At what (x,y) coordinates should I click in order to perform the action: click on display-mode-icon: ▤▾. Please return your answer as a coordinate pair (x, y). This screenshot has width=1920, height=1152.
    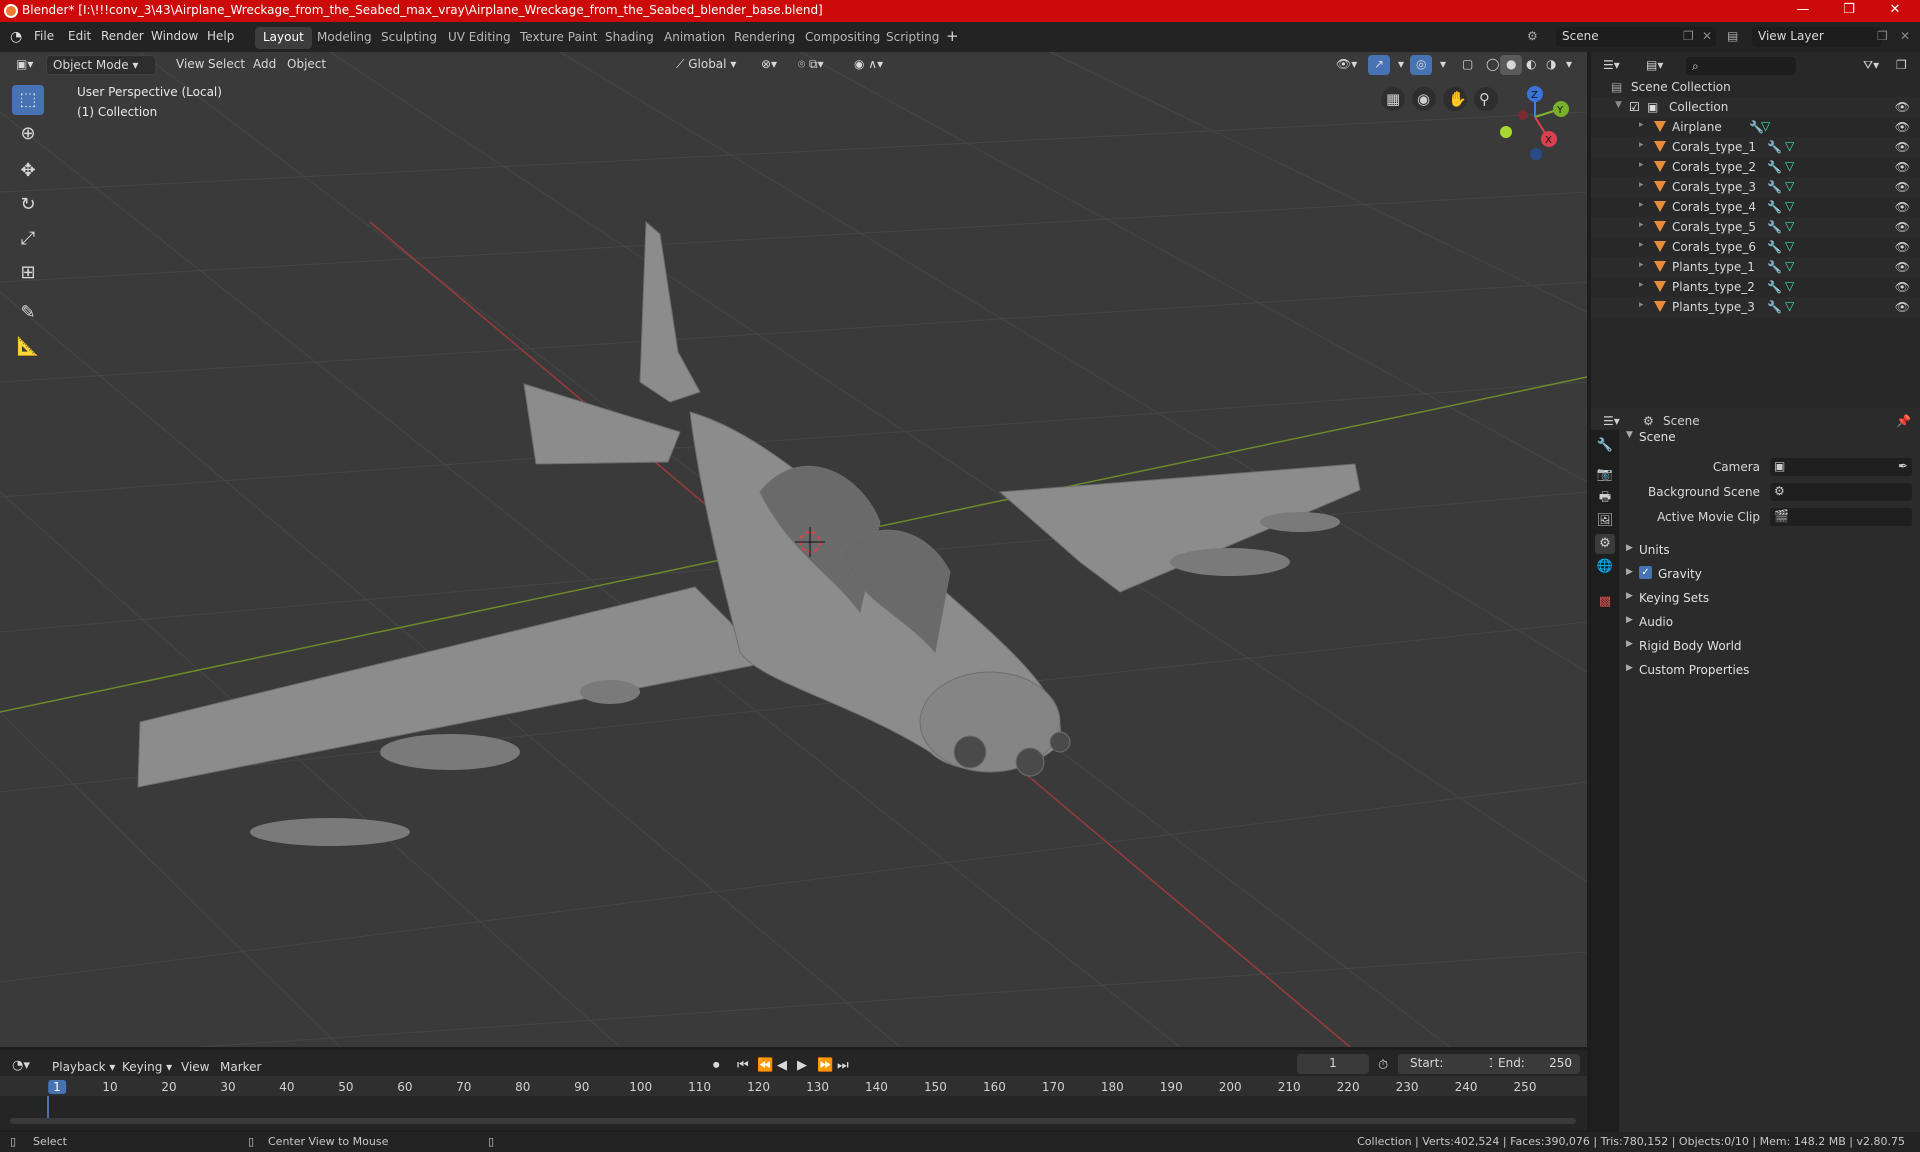
    Looking at the image, I should click on (1654, 65).